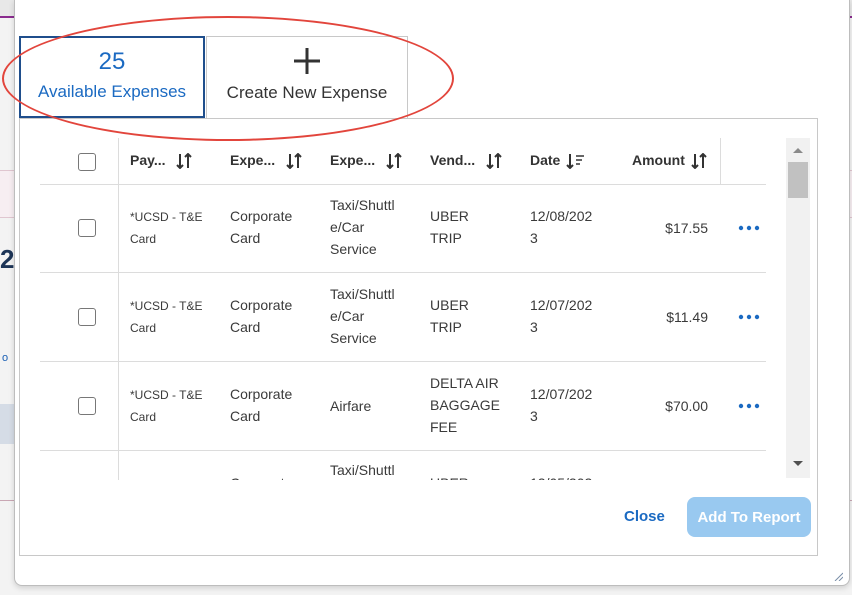 This screenshot has width=852, height=595. I want to click on add-to-report-button: Add To Report, so click(749, 517).